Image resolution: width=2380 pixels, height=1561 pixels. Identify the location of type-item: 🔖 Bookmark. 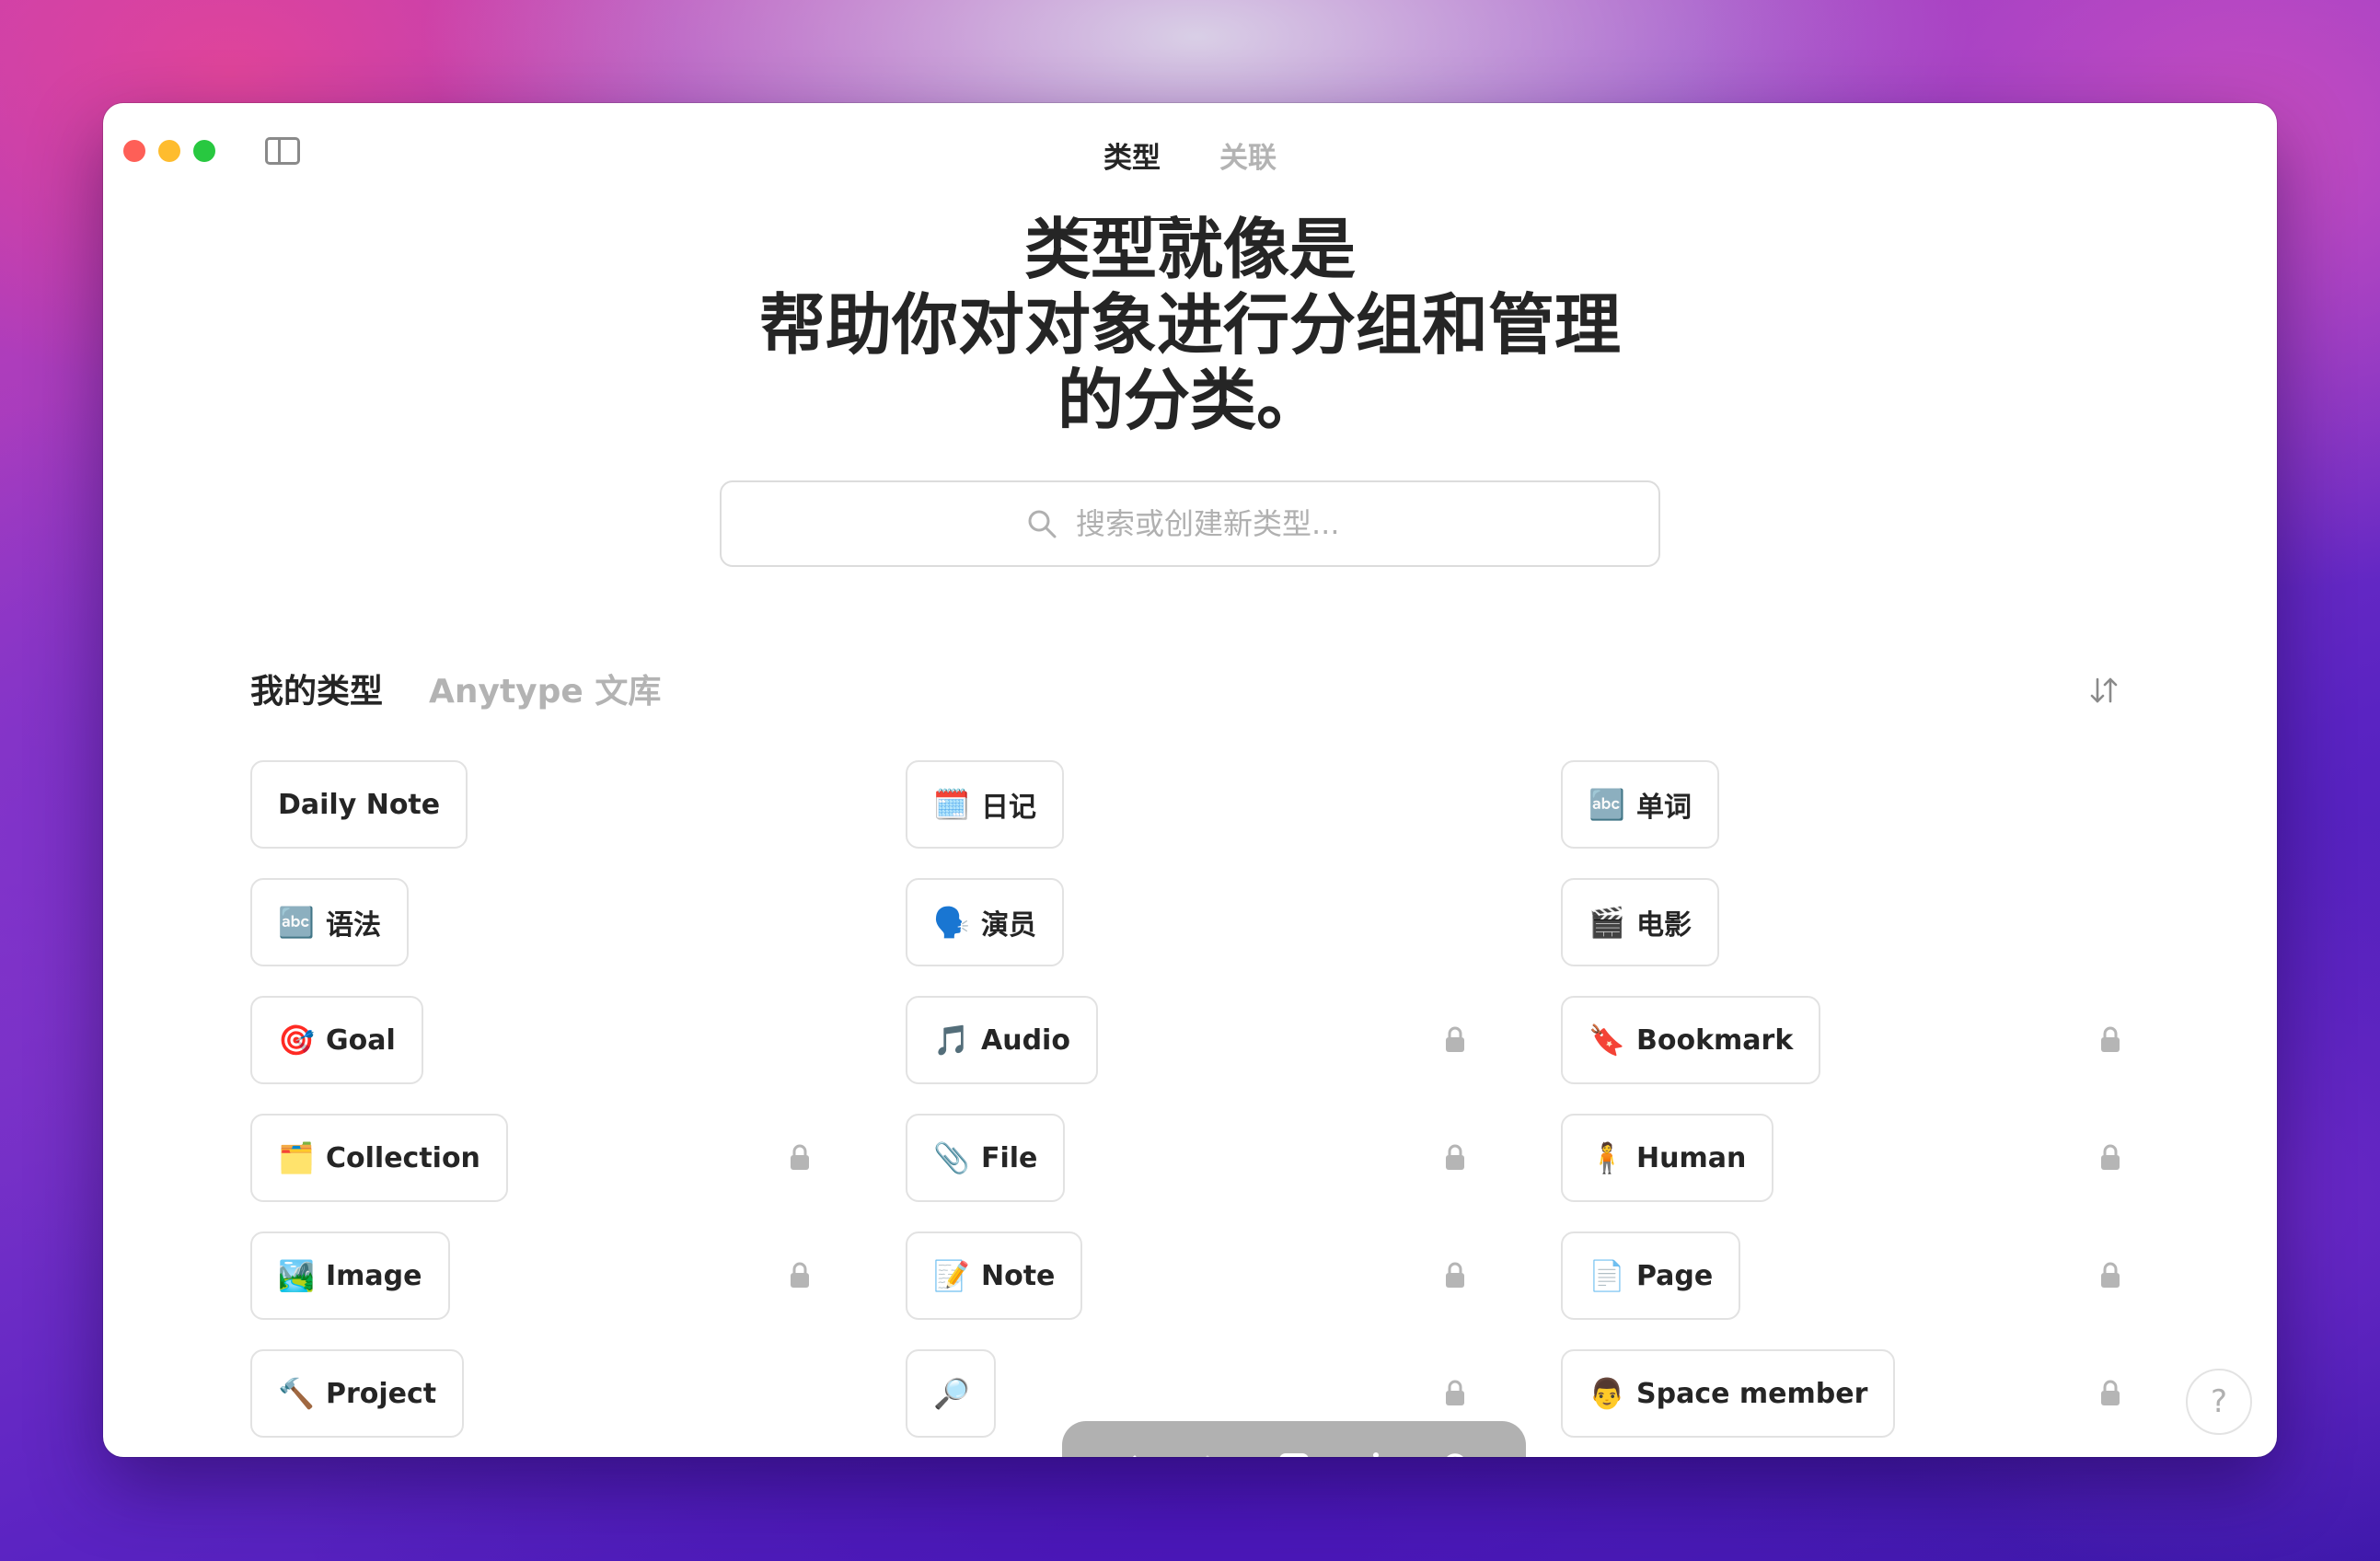
(1846, 1040).